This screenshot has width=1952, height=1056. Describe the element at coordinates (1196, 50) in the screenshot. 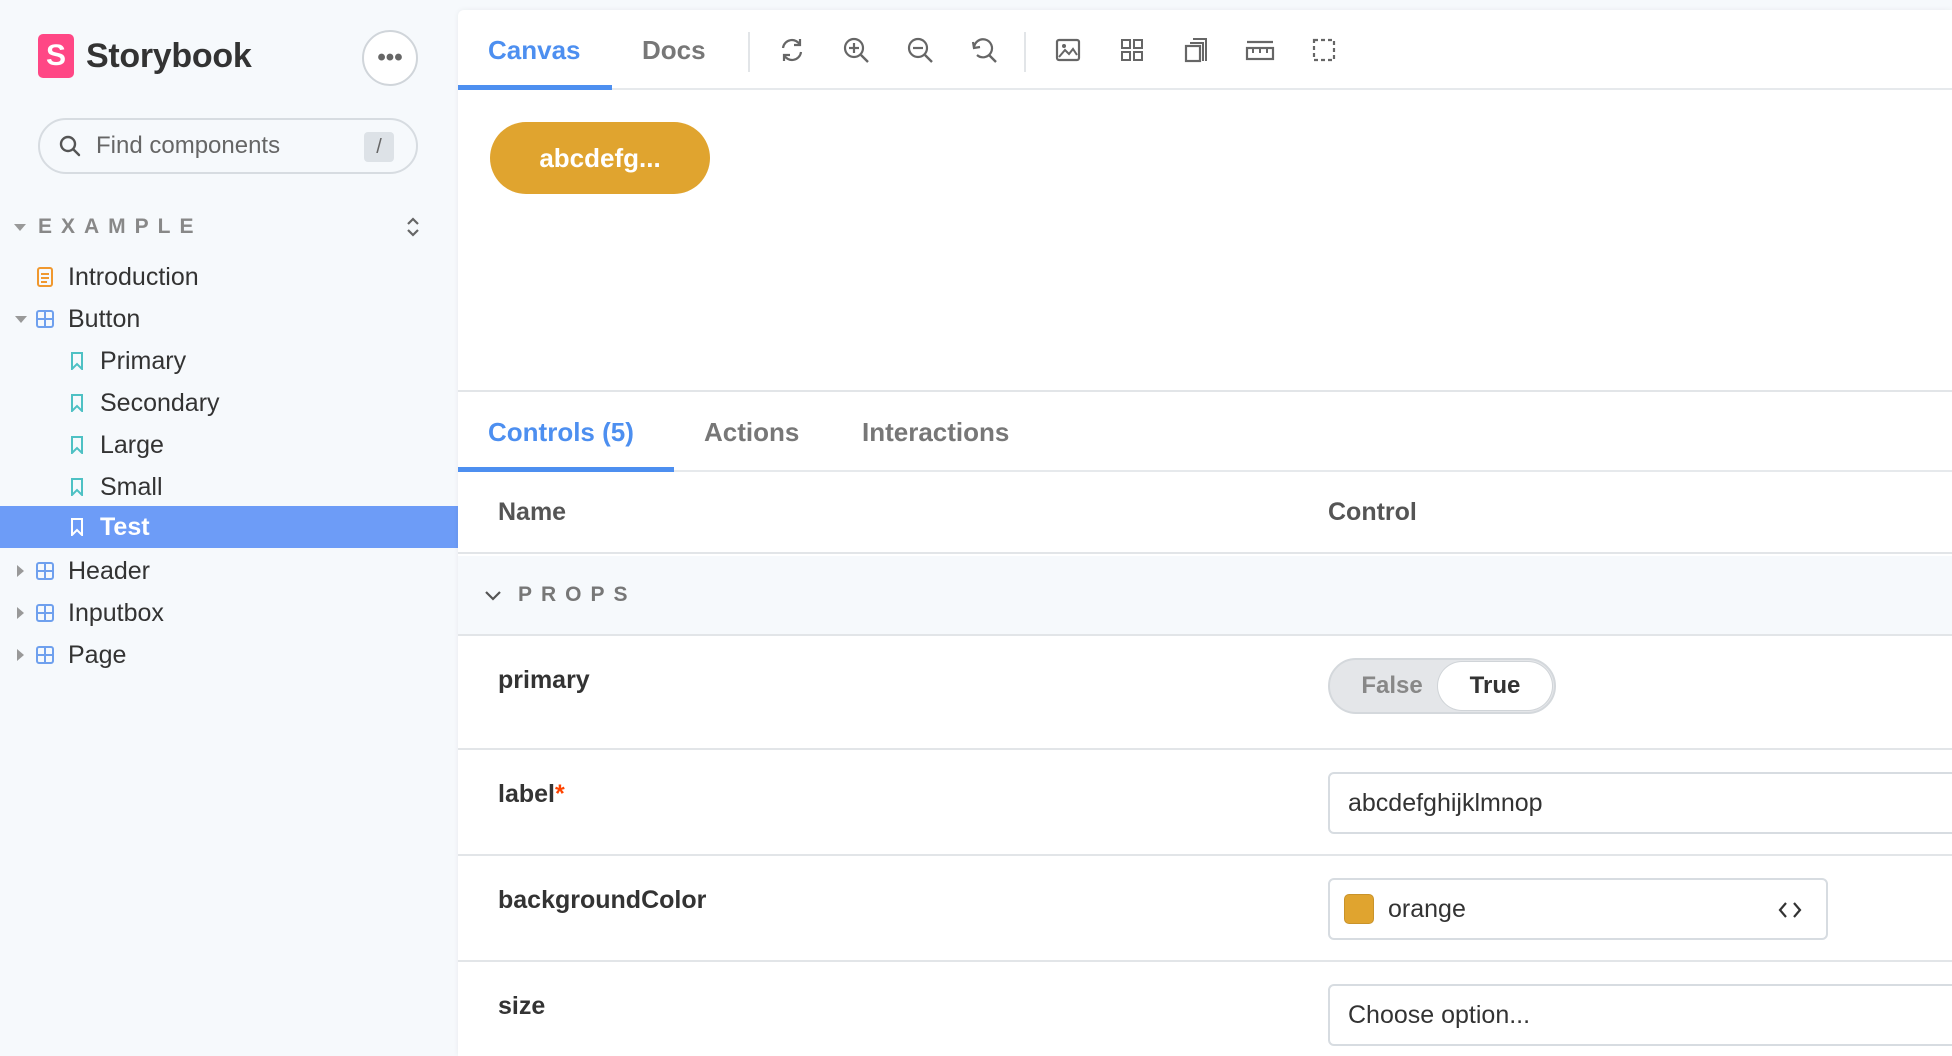

I see `viewport-icon` at that location.